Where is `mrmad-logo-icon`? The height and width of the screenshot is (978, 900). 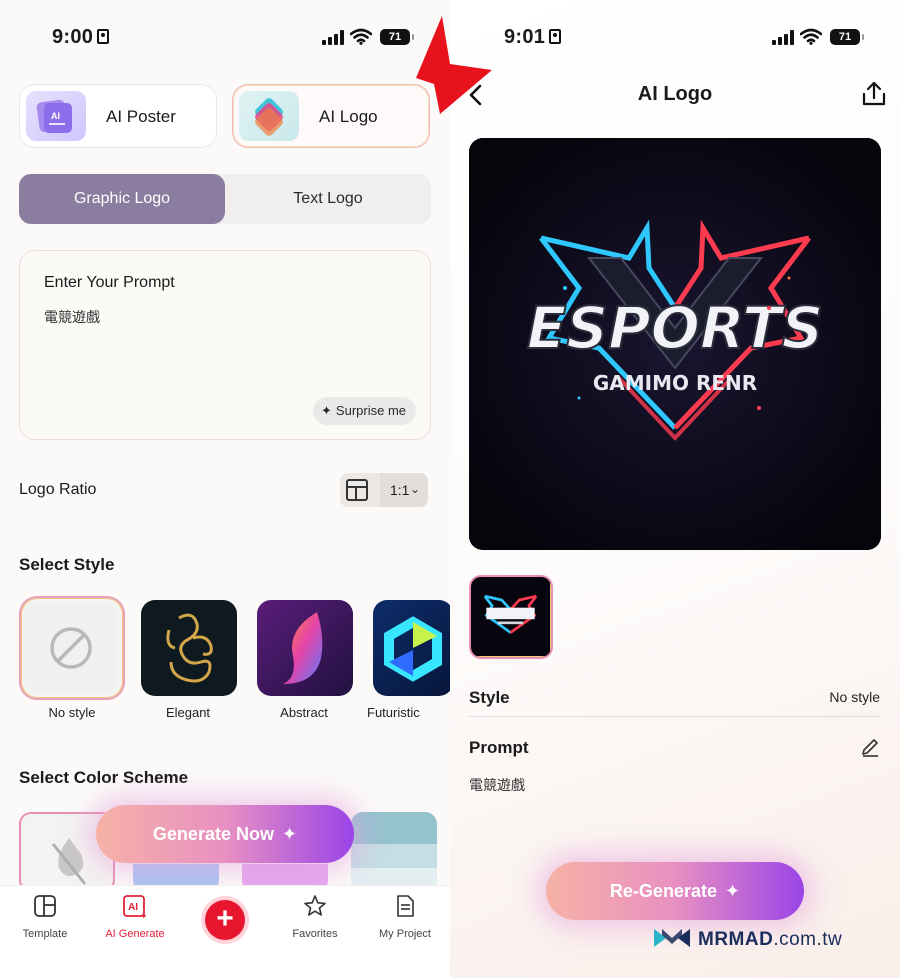 mrmad-logo-icon is located at coordinates (672, 938).